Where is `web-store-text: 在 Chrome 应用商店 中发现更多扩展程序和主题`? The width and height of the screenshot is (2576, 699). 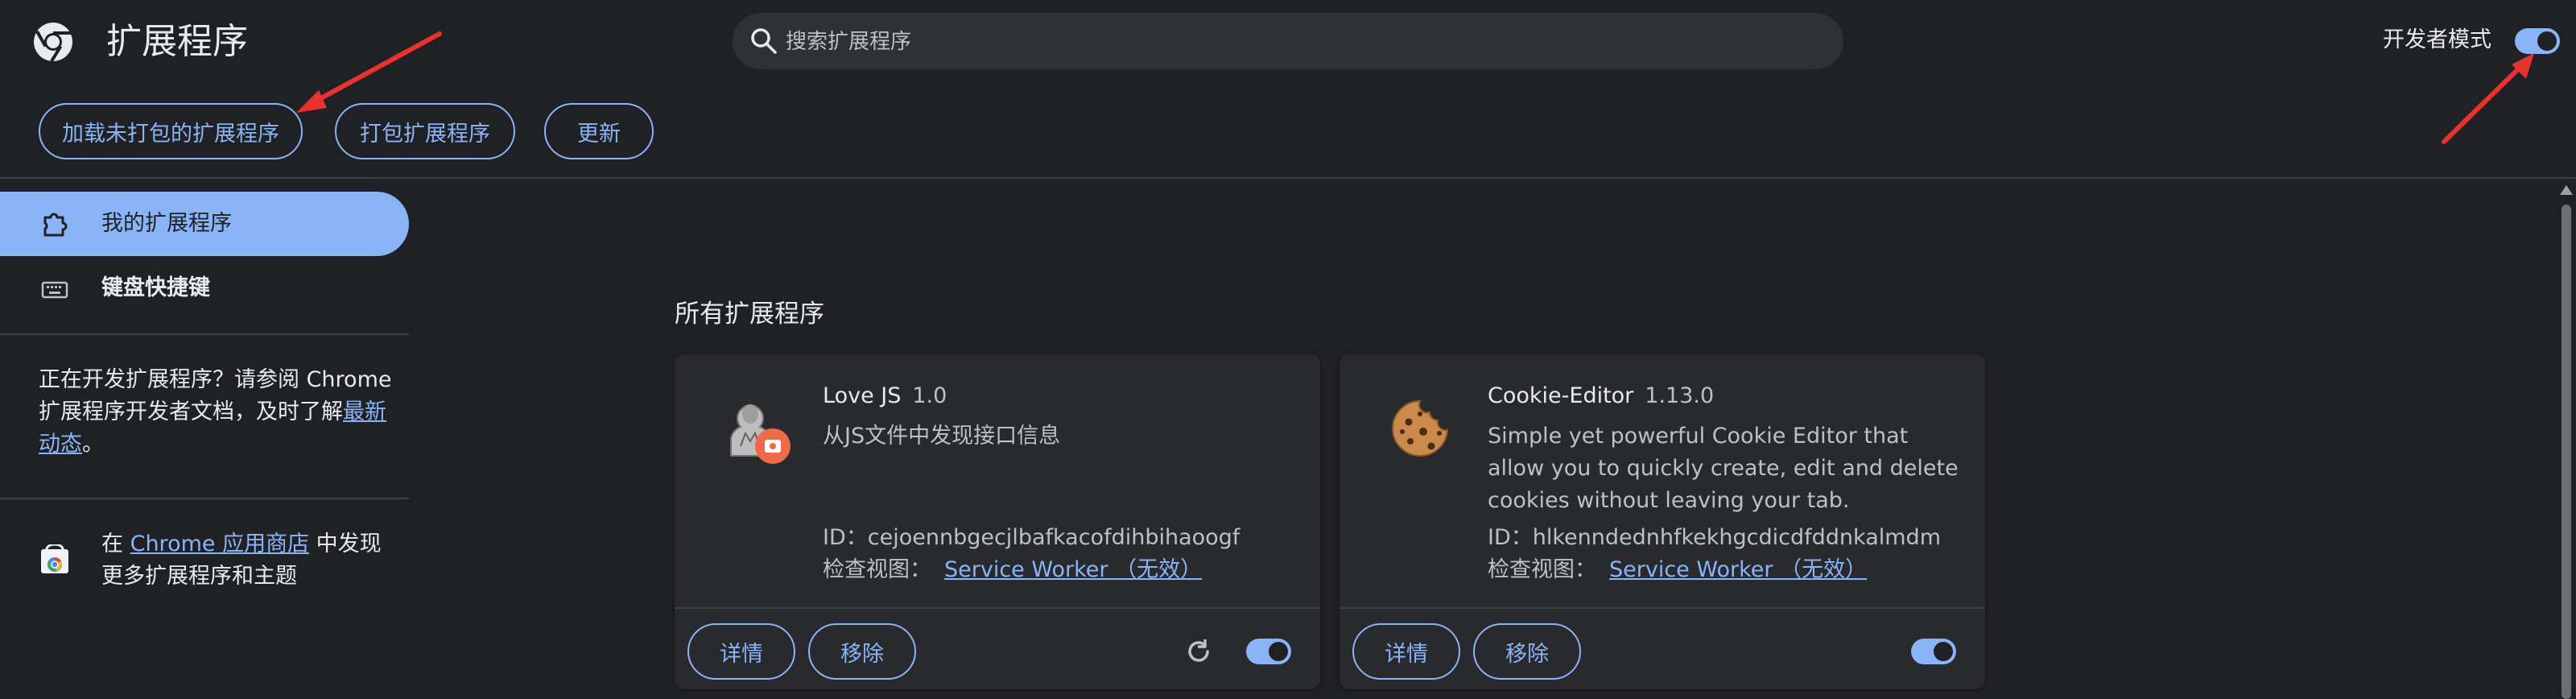 web-store-text: 在 Chrome 应用商店 中发现更多扩展程序和主题 is located at coordinates (250, 560).